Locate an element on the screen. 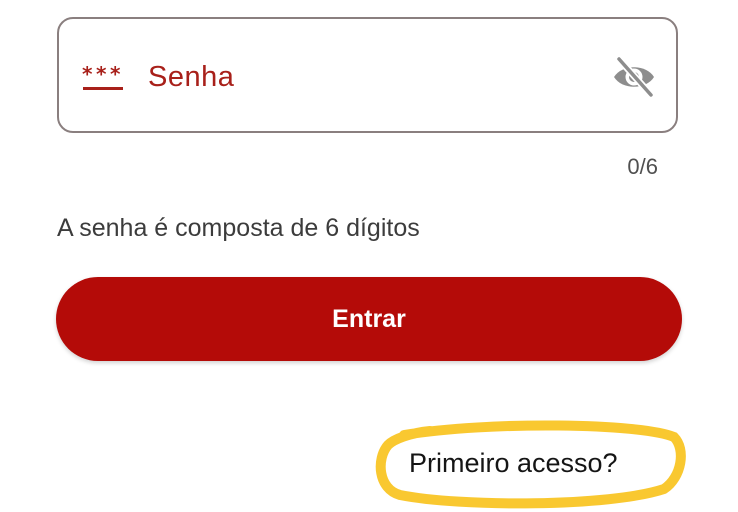 This screenshot has height=512, width=738. character-counter: 0/6 is located at coordinates (642, 166).